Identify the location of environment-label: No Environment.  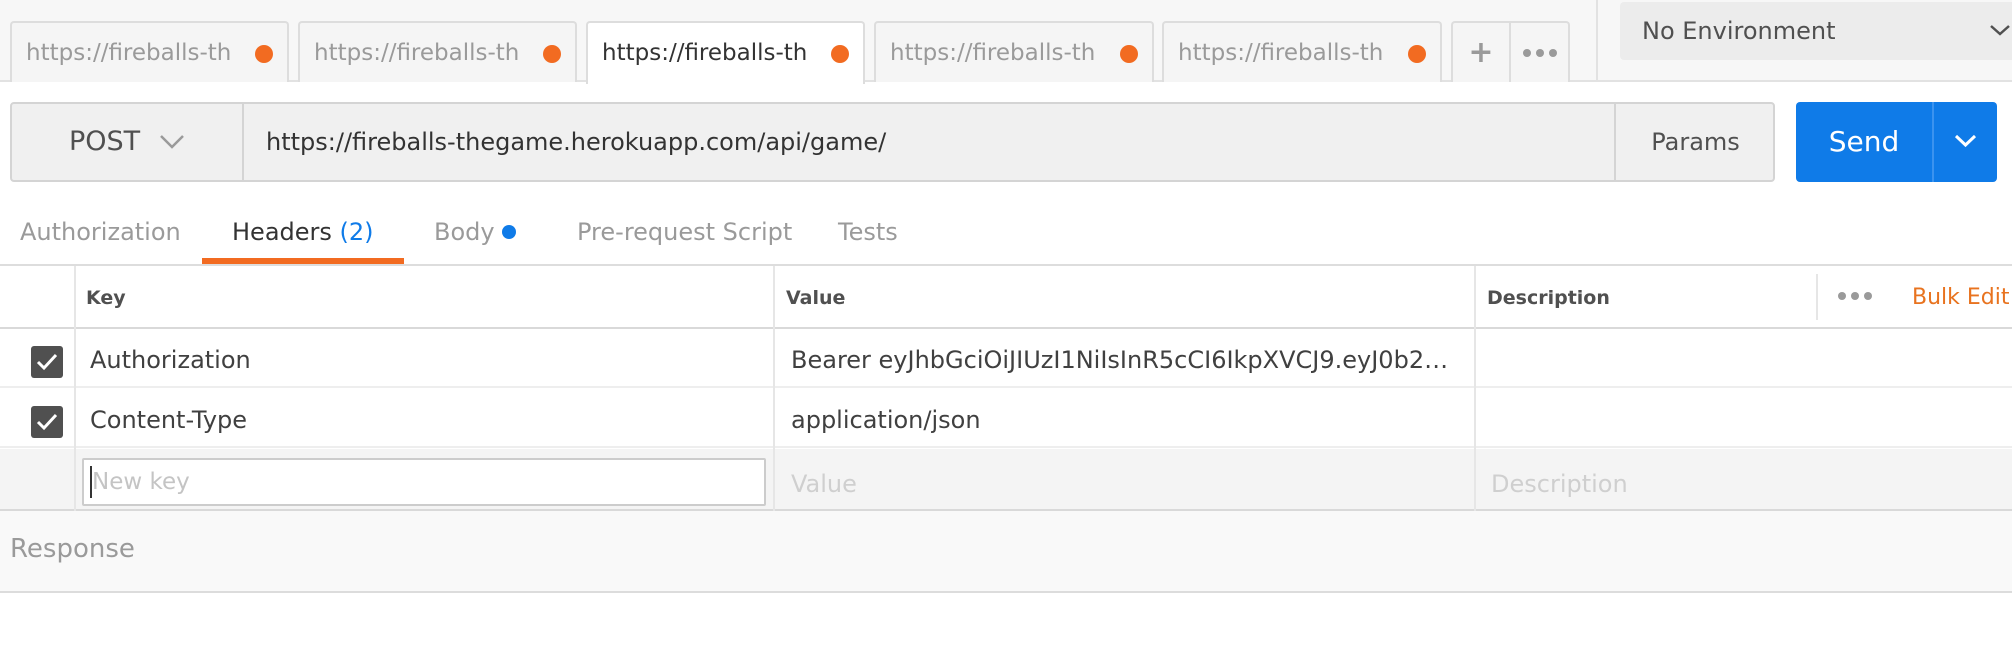
(1739, 31).